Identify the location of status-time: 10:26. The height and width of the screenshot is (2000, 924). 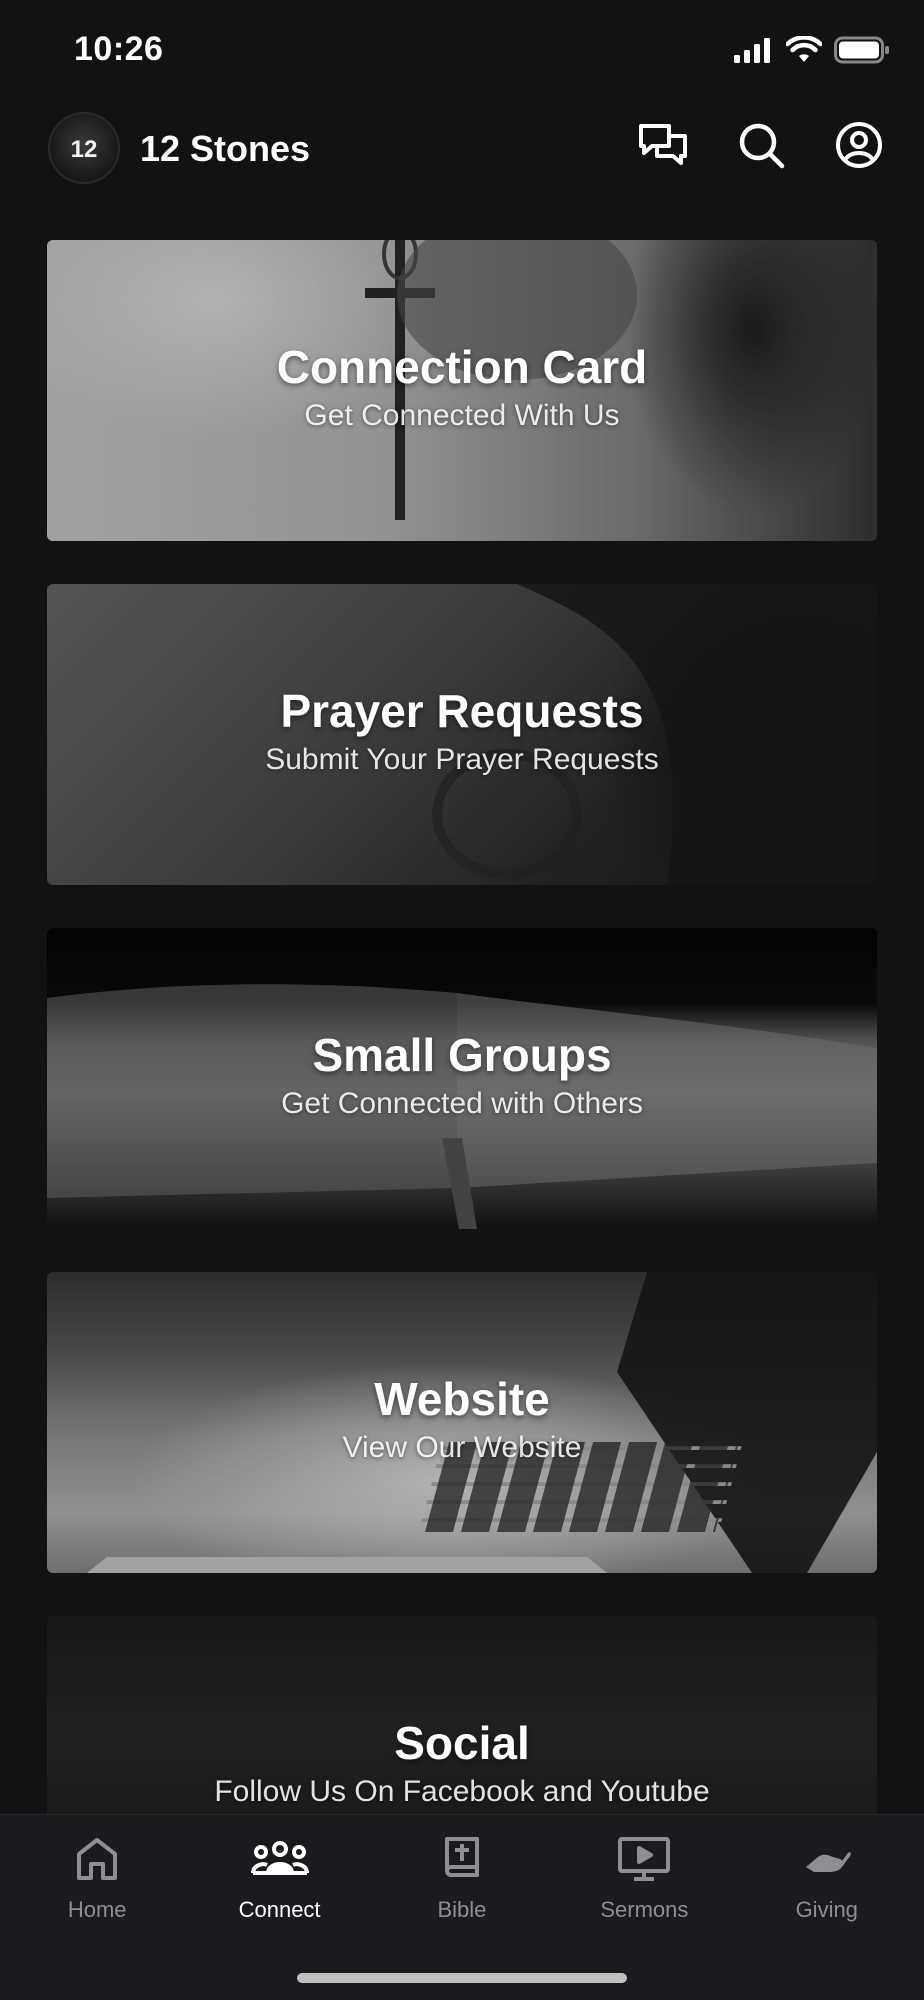
(119, 49).